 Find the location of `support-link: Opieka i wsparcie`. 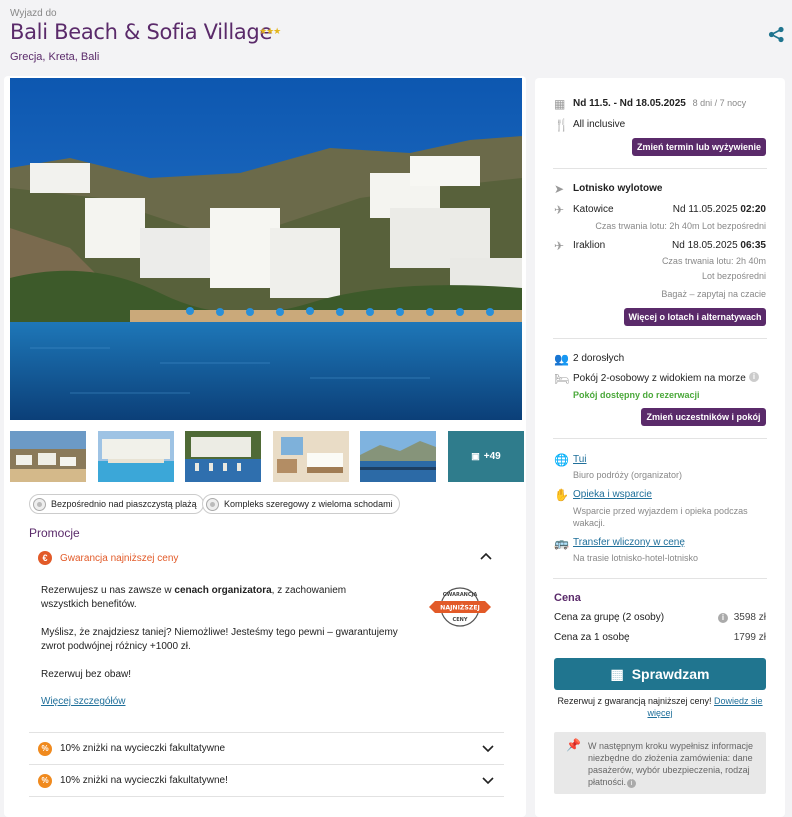

support-link: Opieka i wsparcie is located at coordinates (612, 494).